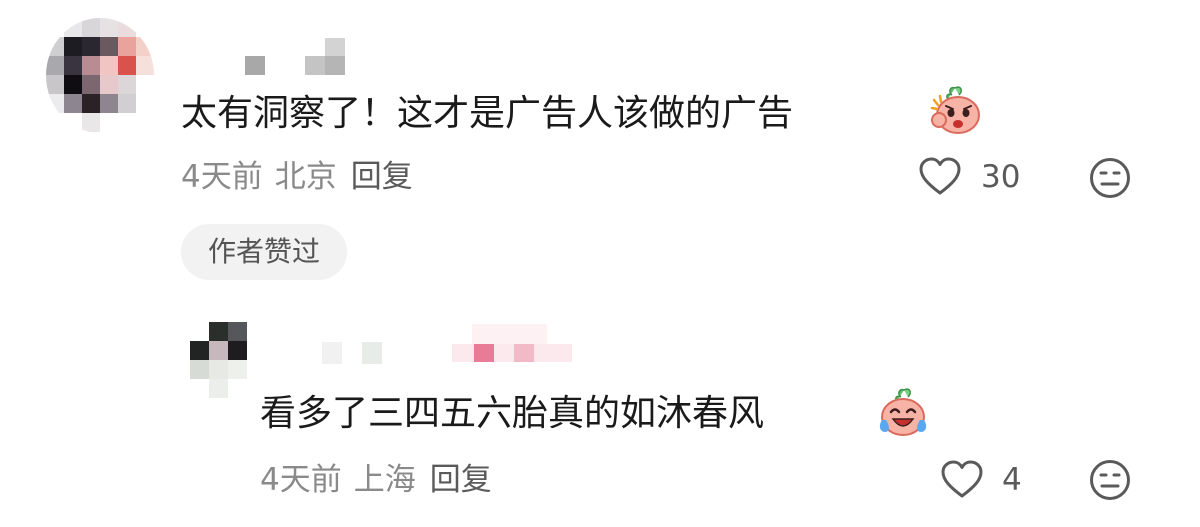 The image size is (1200, 527). What do you see at coordinates (222, 177) in the screenshot?
I see `comment-time: 4天前` at bounding box center [222, 177].